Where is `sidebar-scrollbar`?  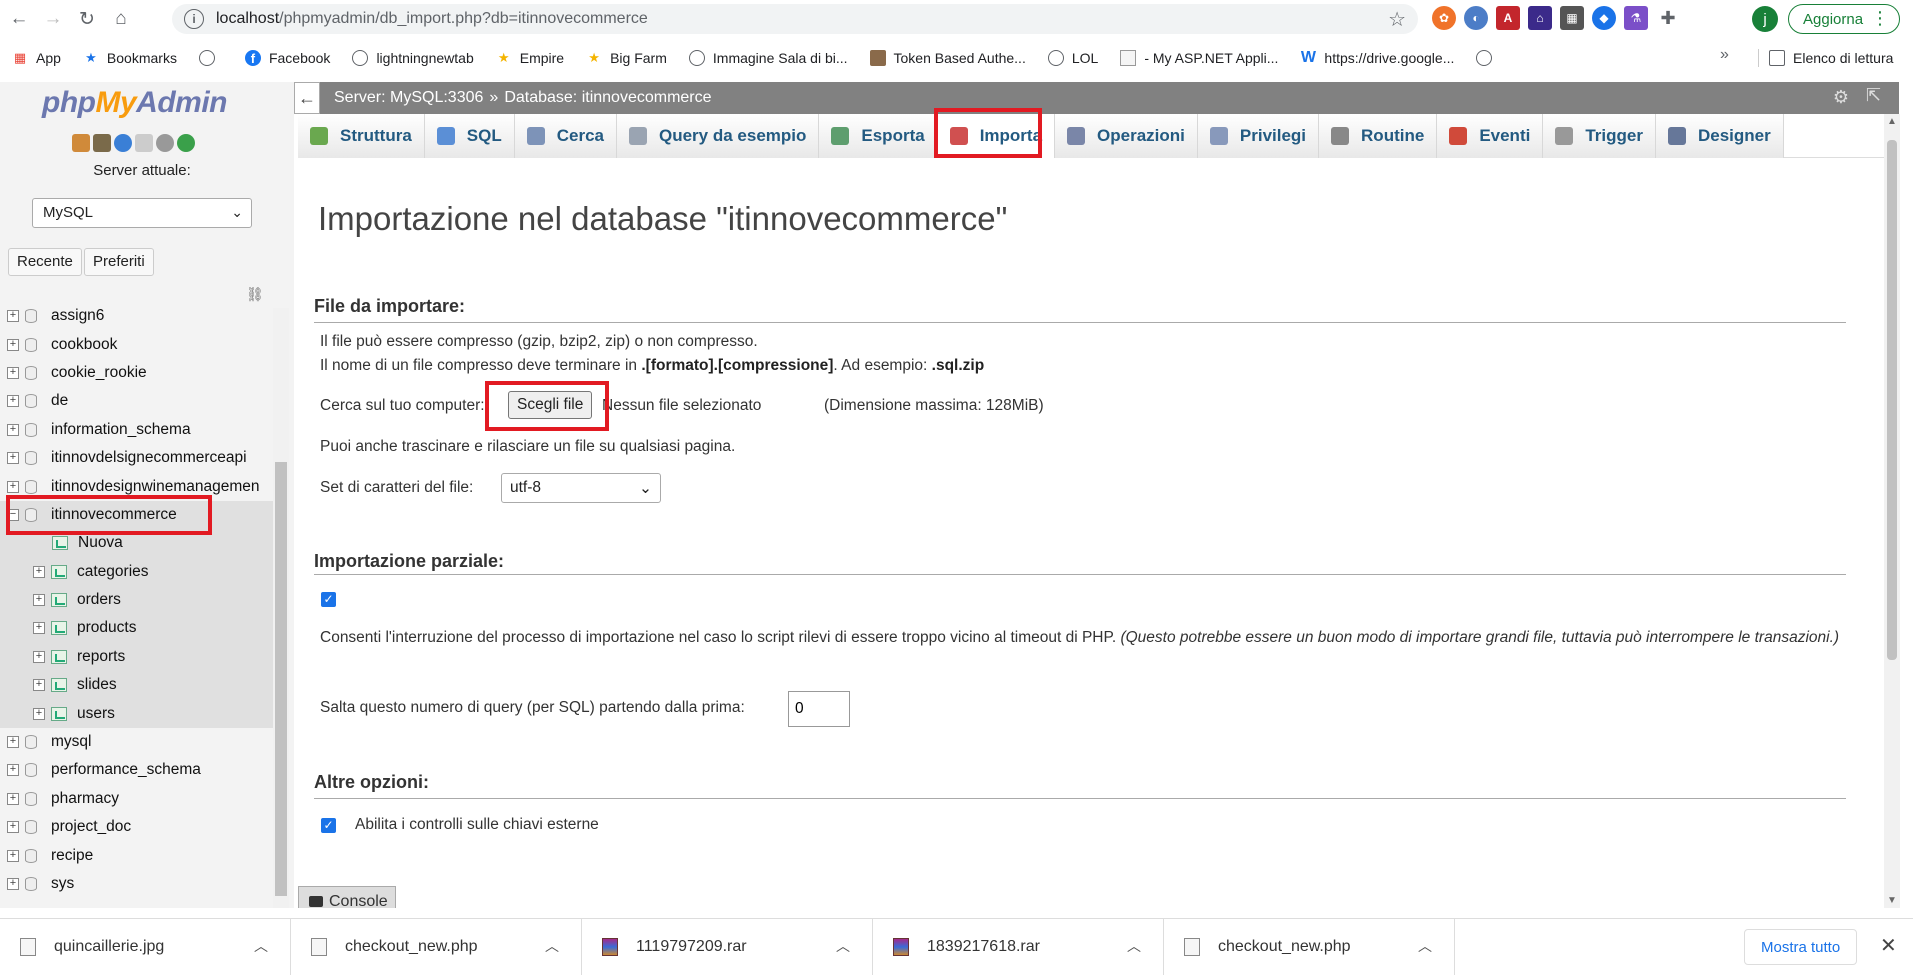 sidebar-scrollbar is located at coordinates (281, 608).